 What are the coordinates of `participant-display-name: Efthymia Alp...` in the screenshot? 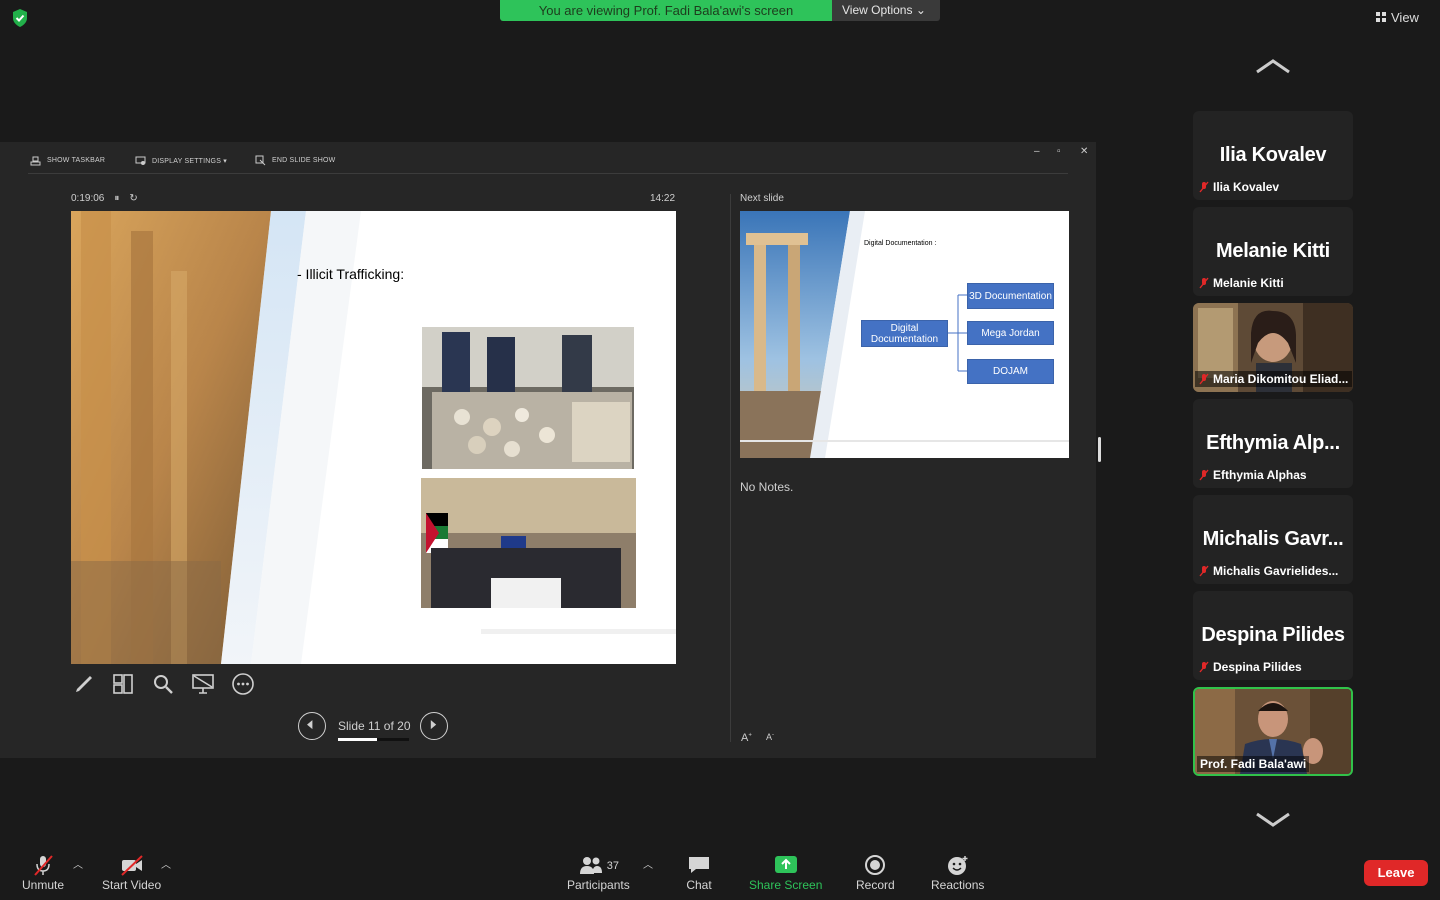 It's located at (1273, 443).